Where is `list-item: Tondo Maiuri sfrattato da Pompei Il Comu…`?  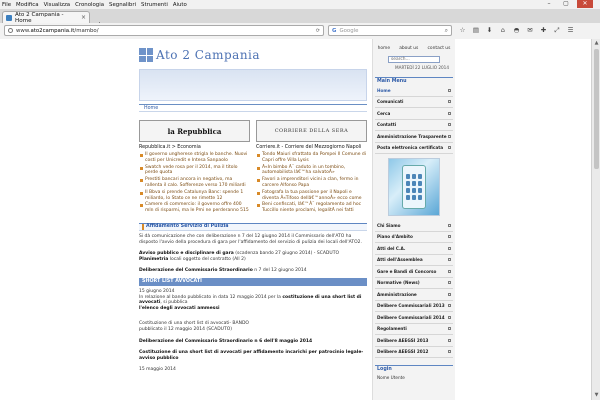
list-item: Tondo Maiuri sfrattato da Pompei Il Comu… is located at coordinates (311, 158).